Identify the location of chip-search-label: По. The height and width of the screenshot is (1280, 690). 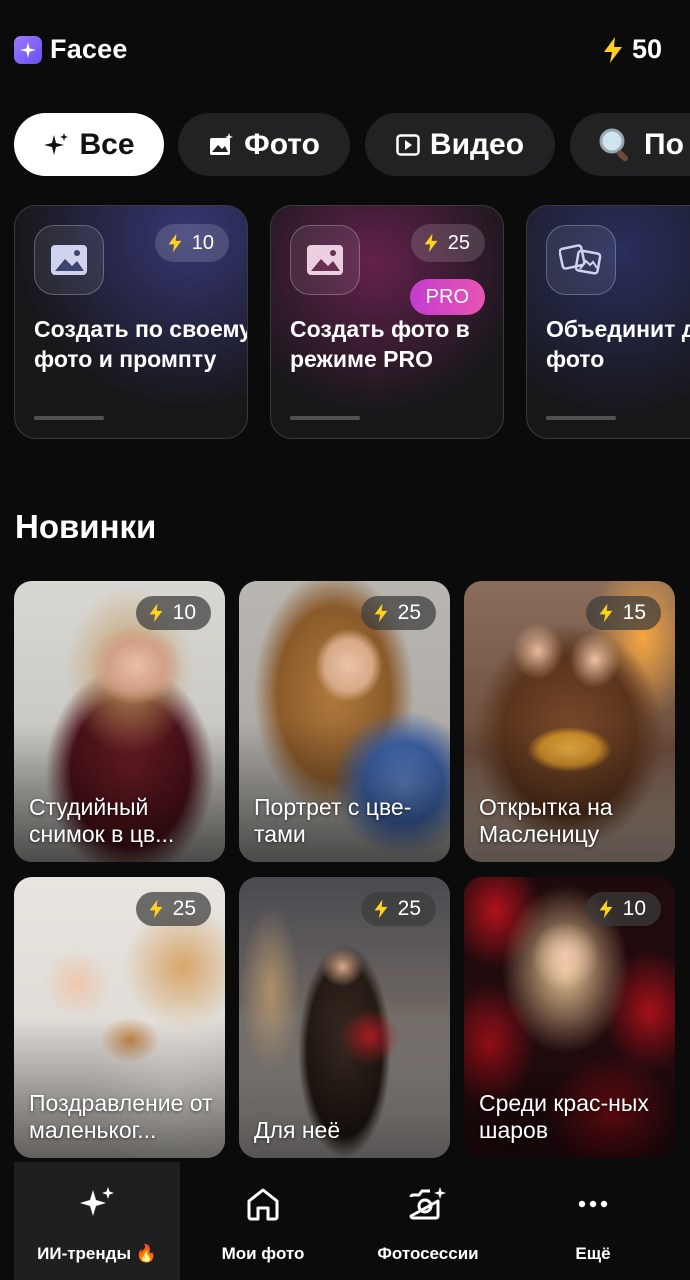
(664, 144).